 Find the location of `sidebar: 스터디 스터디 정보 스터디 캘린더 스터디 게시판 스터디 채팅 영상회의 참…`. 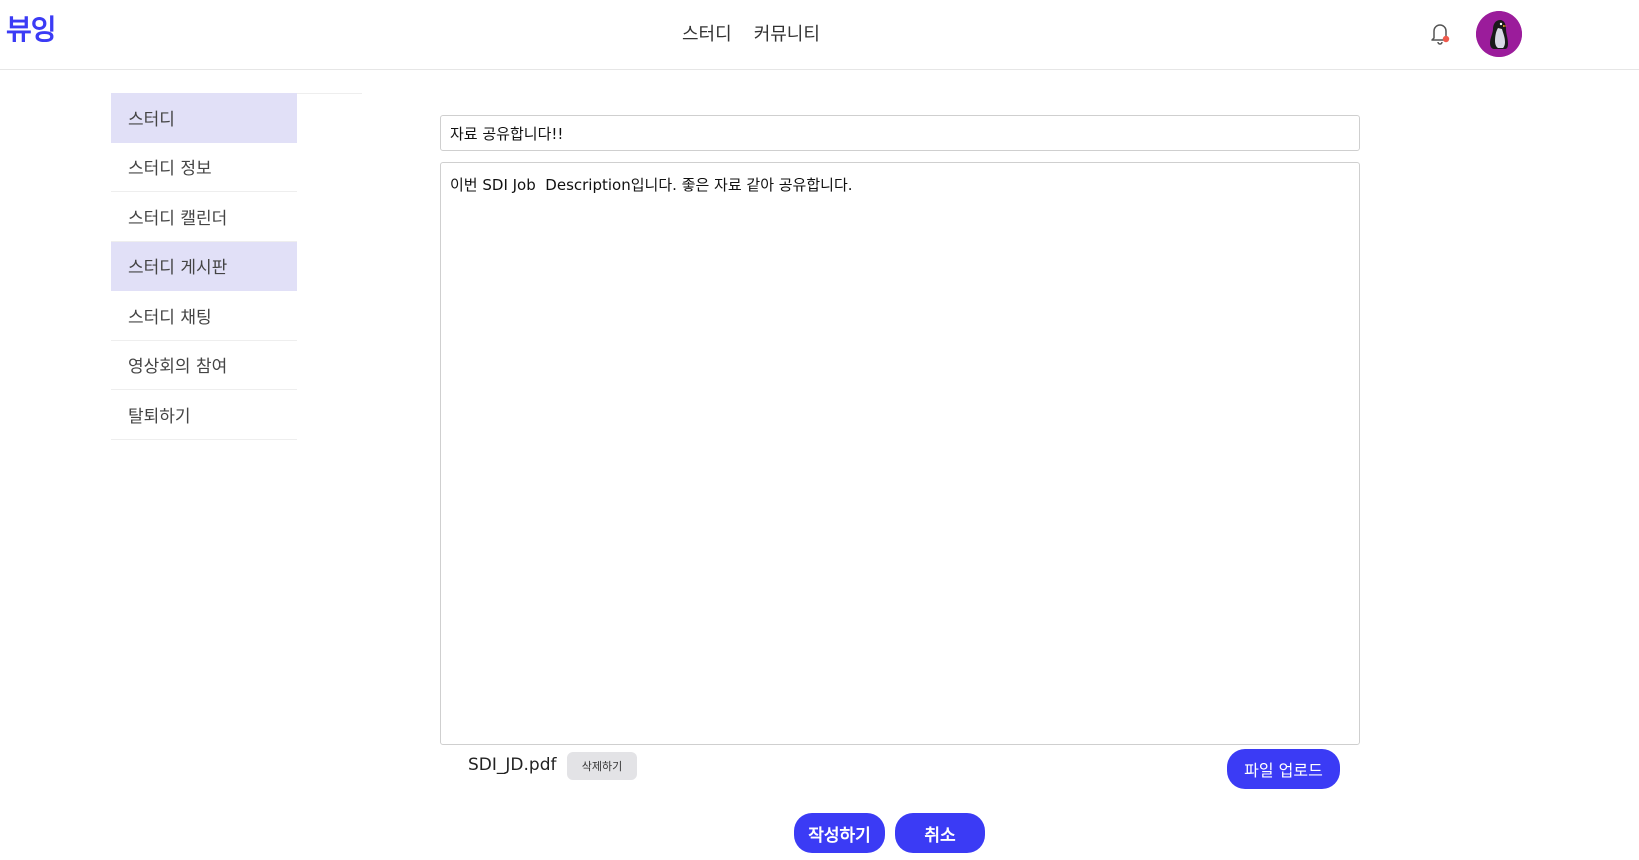

sidebar: 스터디 스터디 정보 스터디 캘린더 스터디 게시판 스터디 채팅 영상회의 참… is located at coordinates (204, 266).